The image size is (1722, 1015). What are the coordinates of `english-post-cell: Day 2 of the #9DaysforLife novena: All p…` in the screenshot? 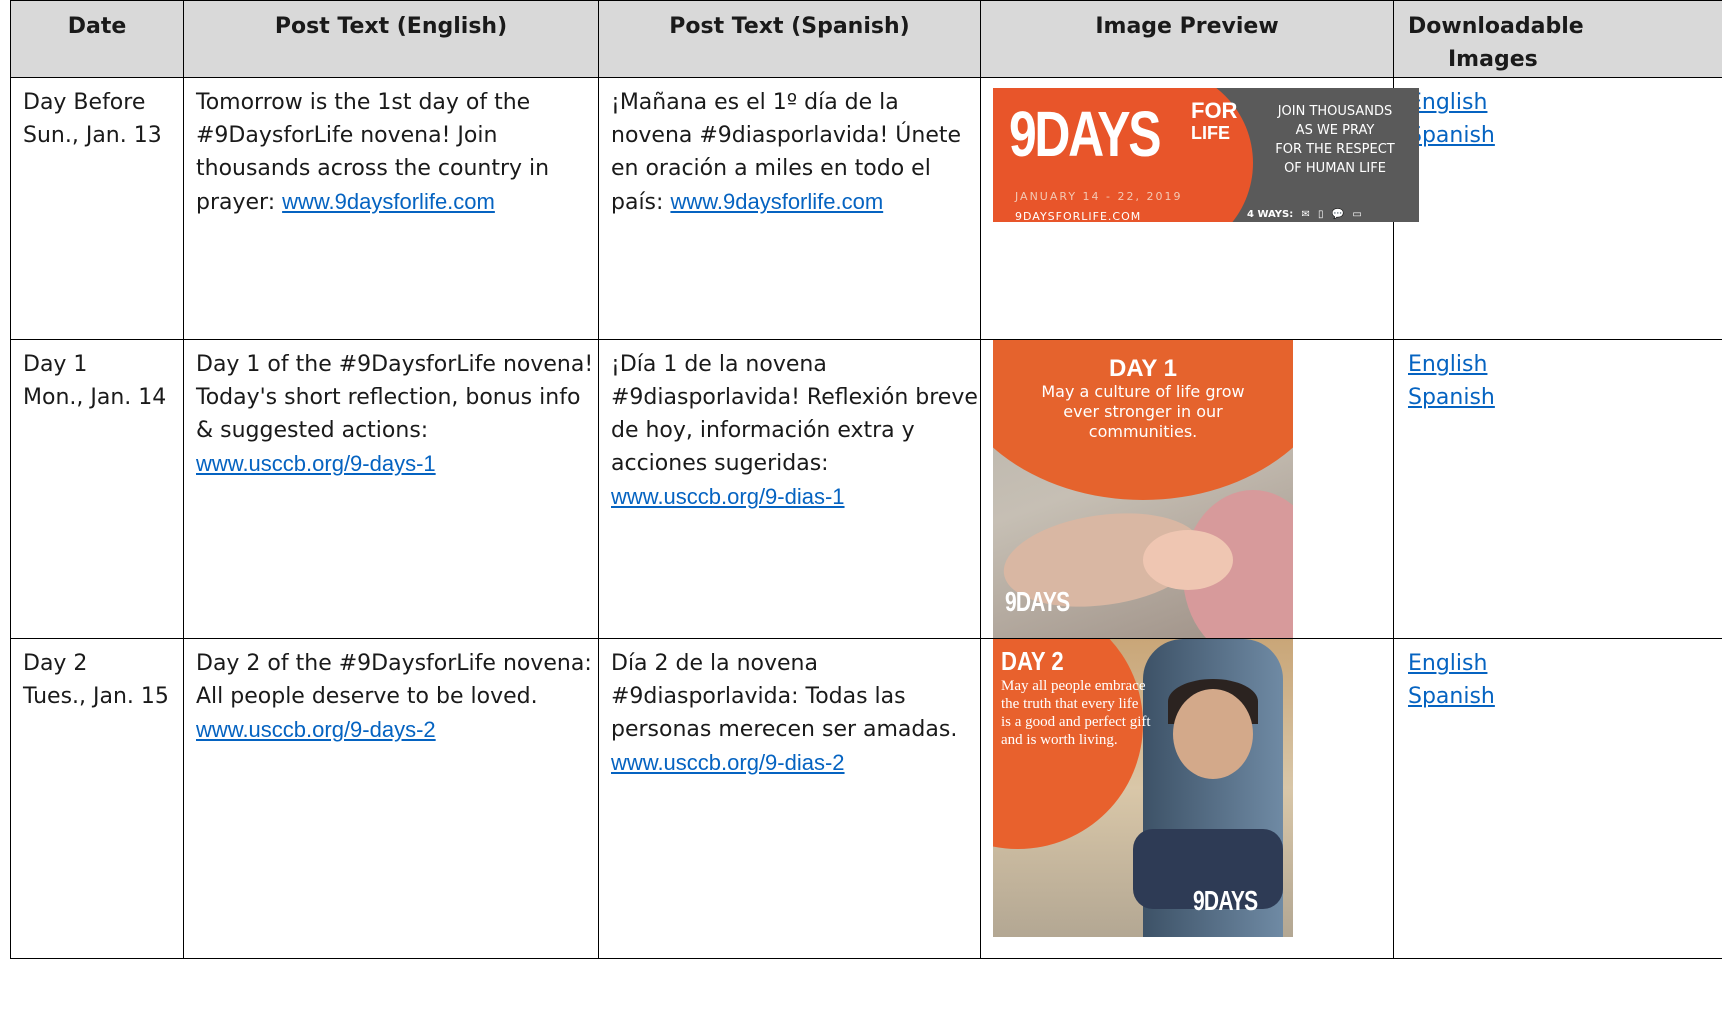 It's located at (391, 798).